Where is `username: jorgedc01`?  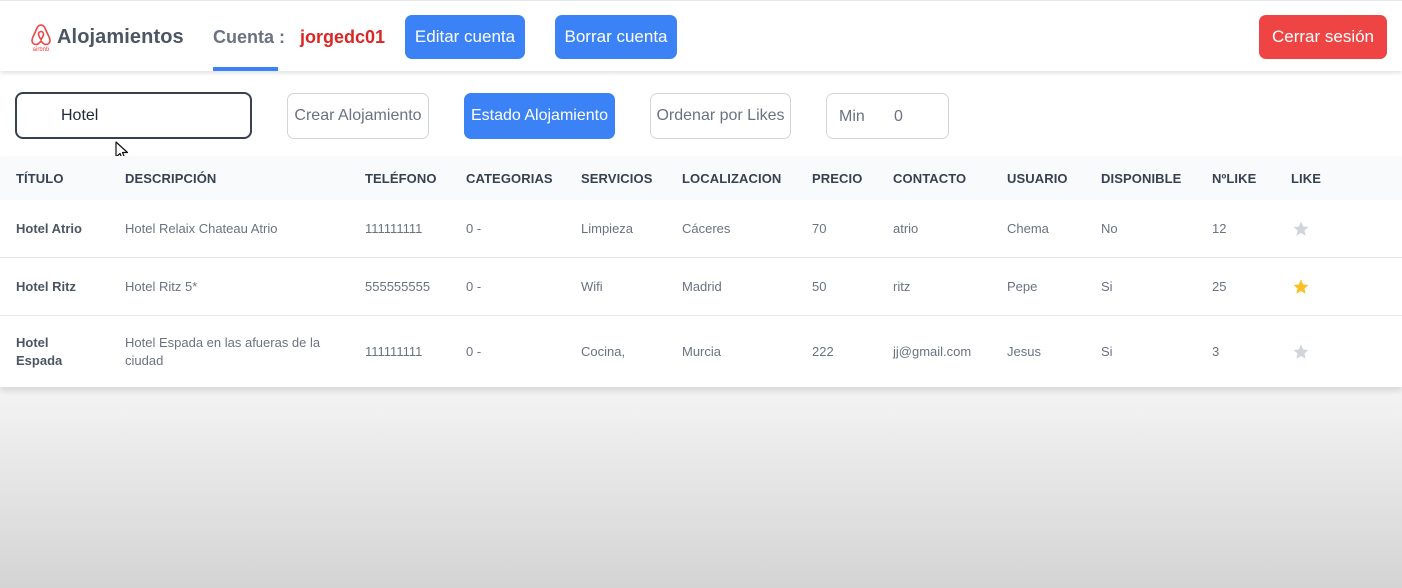 username: jorgedc01 is located at coordinates (343, 37).